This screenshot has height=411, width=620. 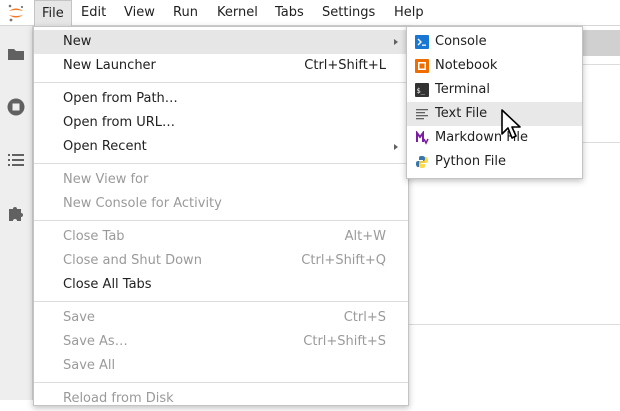 I want to click on left-sidebar, so click(x=16, y=213).